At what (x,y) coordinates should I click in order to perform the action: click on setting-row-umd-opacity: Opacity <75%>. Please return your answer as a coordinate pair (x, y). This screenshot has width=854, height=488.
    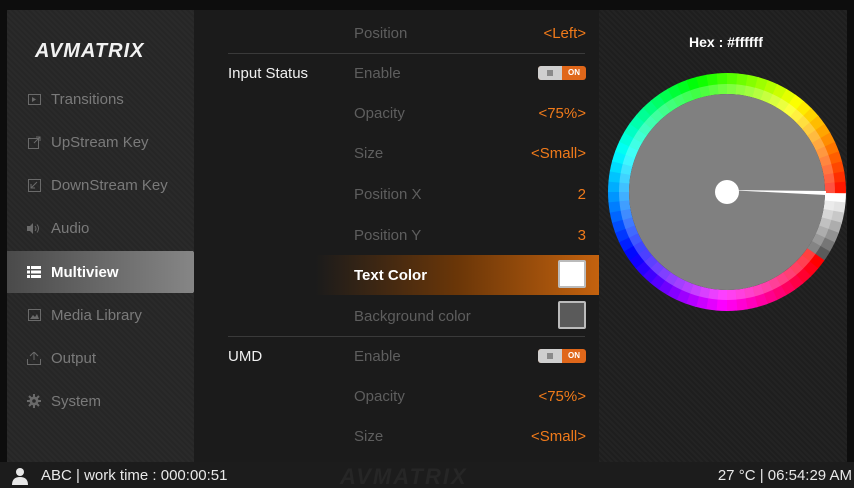
    Looking at the image, I should click on (396, 396).